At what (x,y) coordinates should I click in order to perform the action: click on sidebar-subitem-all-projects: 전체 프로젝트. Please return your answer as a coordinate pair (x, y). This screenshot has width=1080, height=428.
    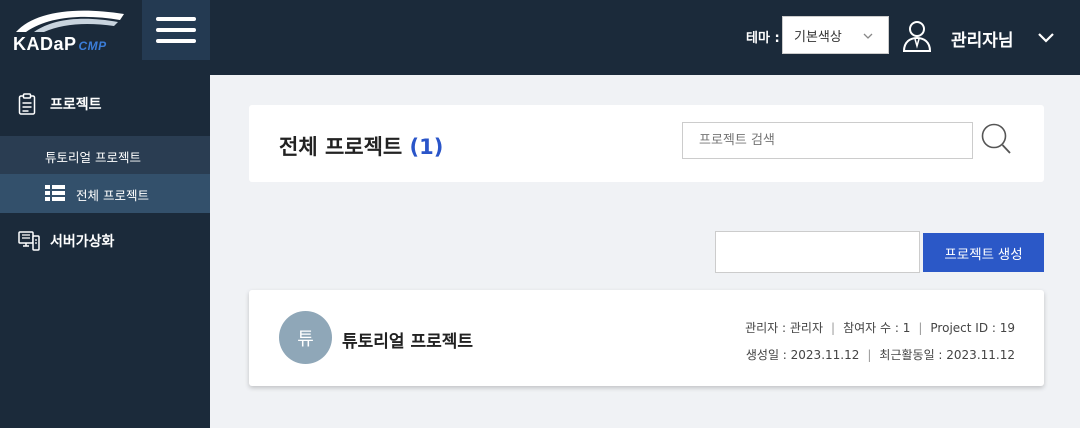
    Looking at the image, I should click on (105, 193).